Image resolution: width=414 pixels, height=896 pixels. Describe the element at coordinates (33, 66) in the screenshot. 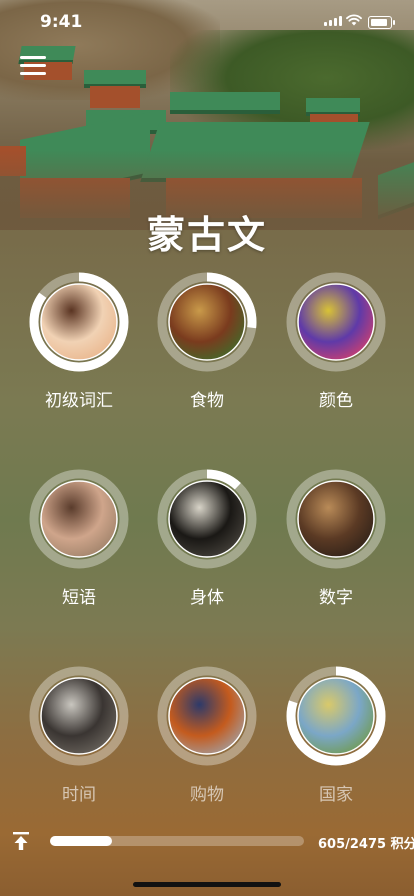

I see `hamburger-menu-icon` at that location.